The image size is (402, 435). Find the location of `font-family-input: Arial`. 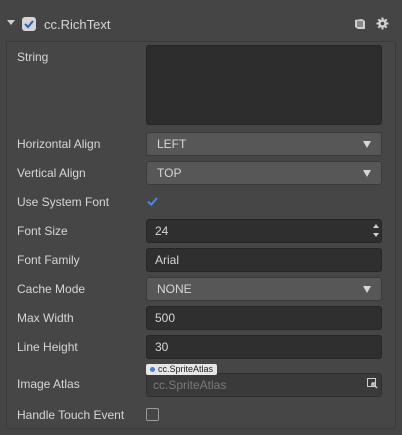

font-family-input: Arial is located at coordinates (264, 260).